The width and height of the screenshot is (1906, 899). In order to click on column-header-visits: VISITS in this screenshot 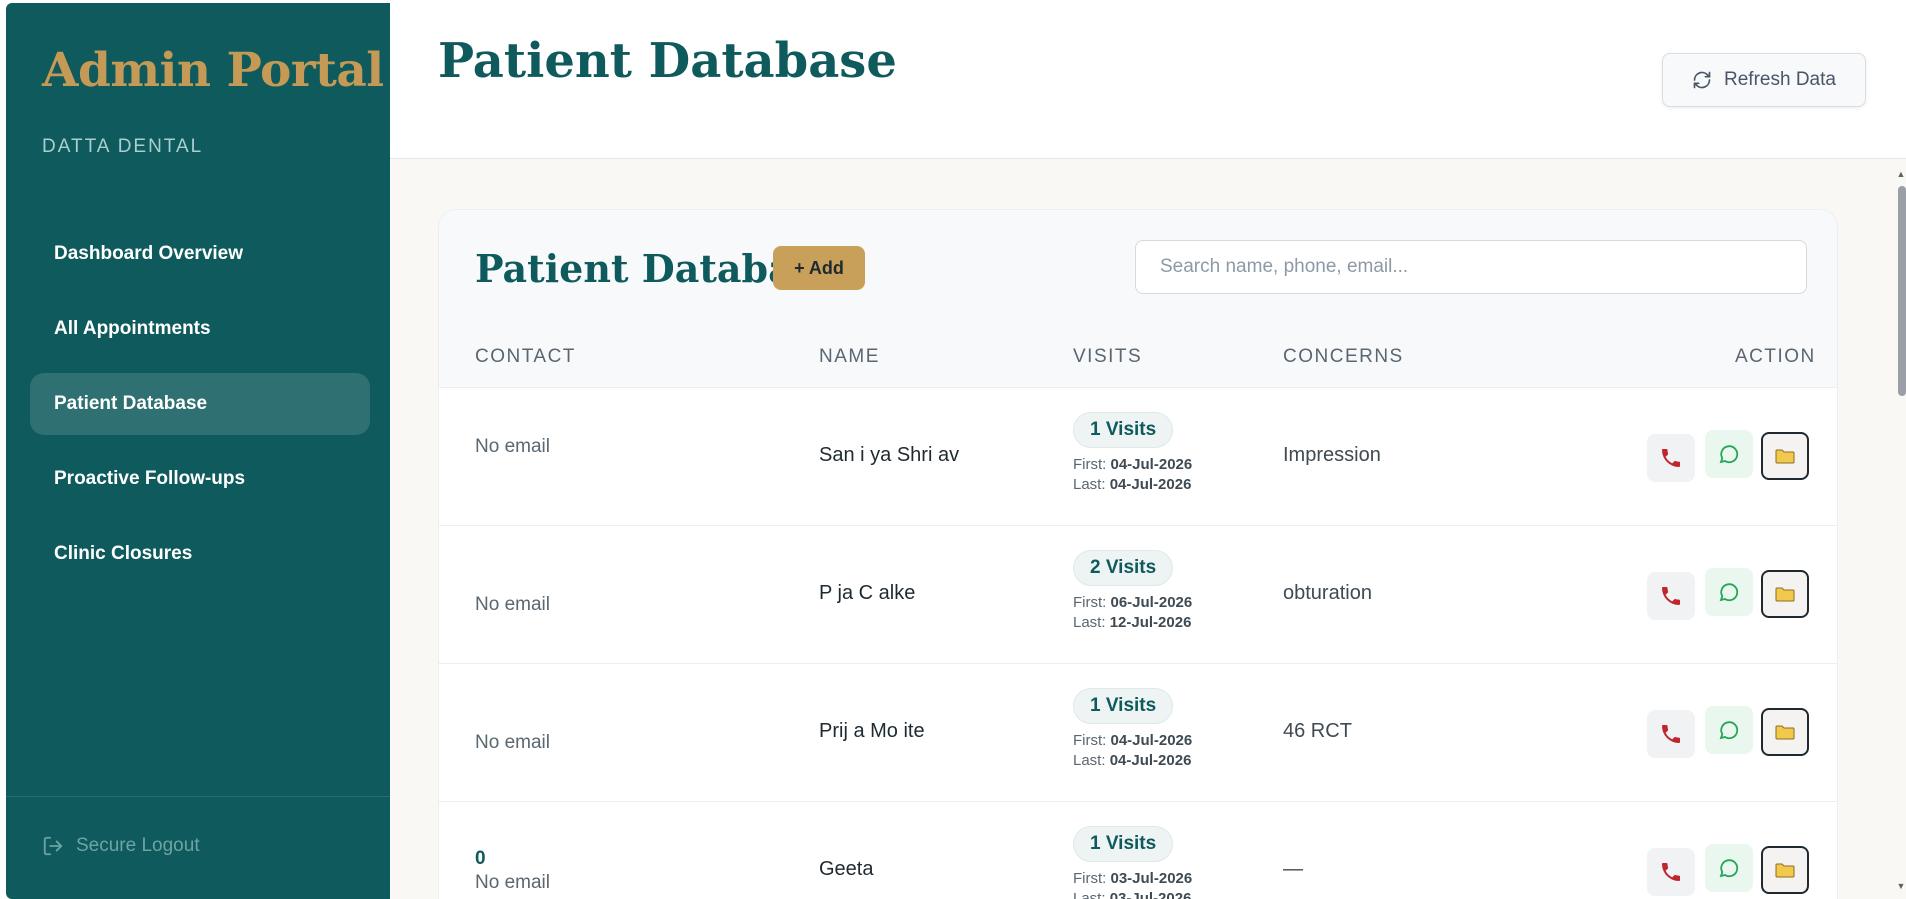, I will do `click(1108, 356)`.